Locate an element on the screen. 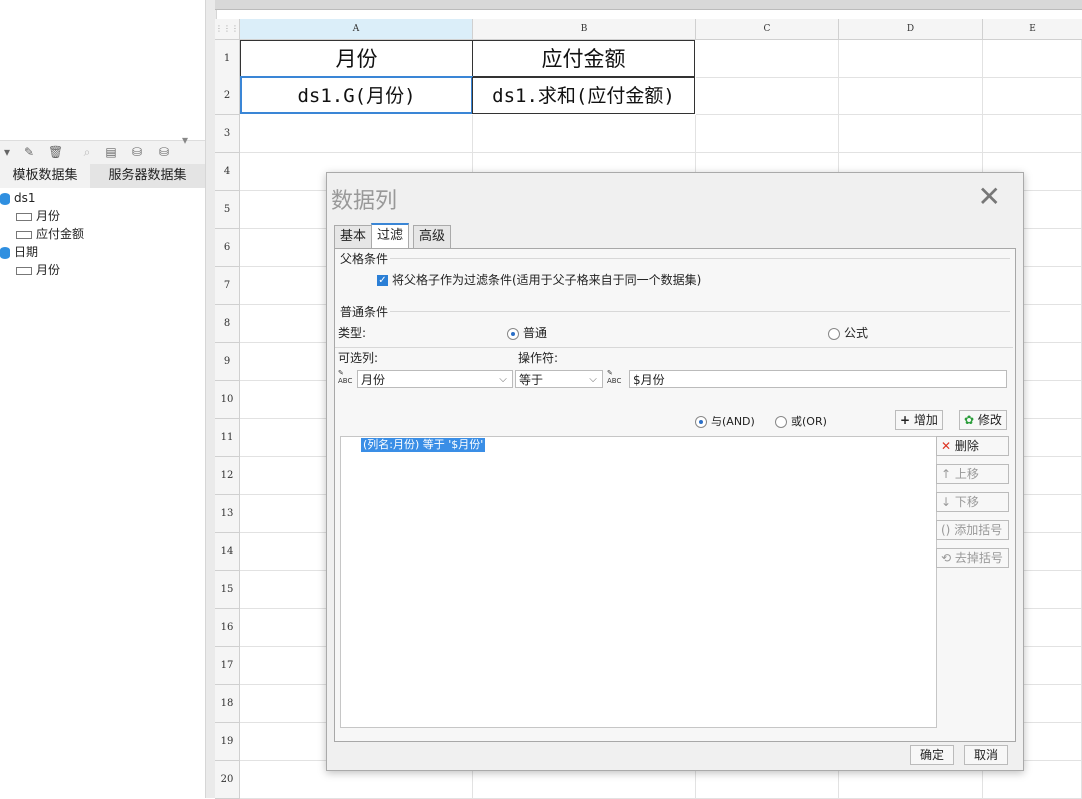  cell-b2: ds1.求和(应付金额) is located at coordinates (583, 95).